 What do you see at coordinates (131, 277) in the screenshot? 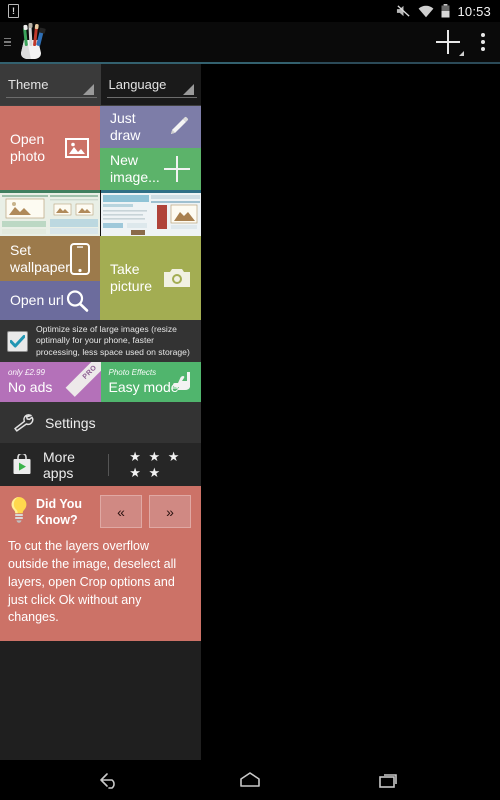
I see `tile-take-picture-label: Take picture` at bounding box center [131, 277].